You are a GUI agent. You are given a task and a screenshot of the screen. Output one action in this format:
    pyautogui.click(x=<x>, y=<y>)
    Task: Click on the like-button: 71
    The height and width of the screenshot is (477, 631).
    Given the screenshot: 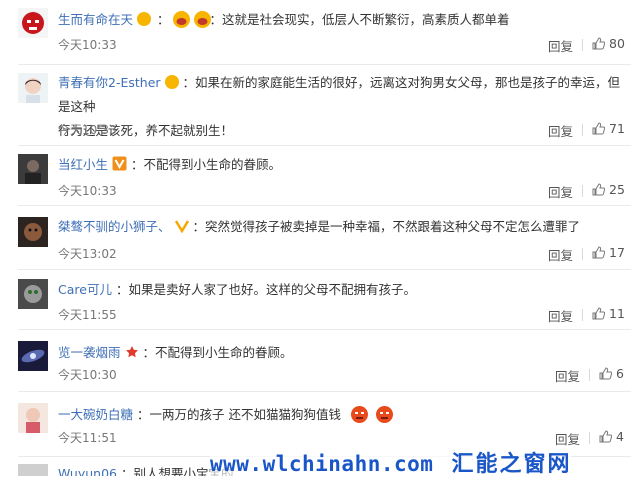 What is the action you would take?
    pyautogui.click(x=608, y=128)
    